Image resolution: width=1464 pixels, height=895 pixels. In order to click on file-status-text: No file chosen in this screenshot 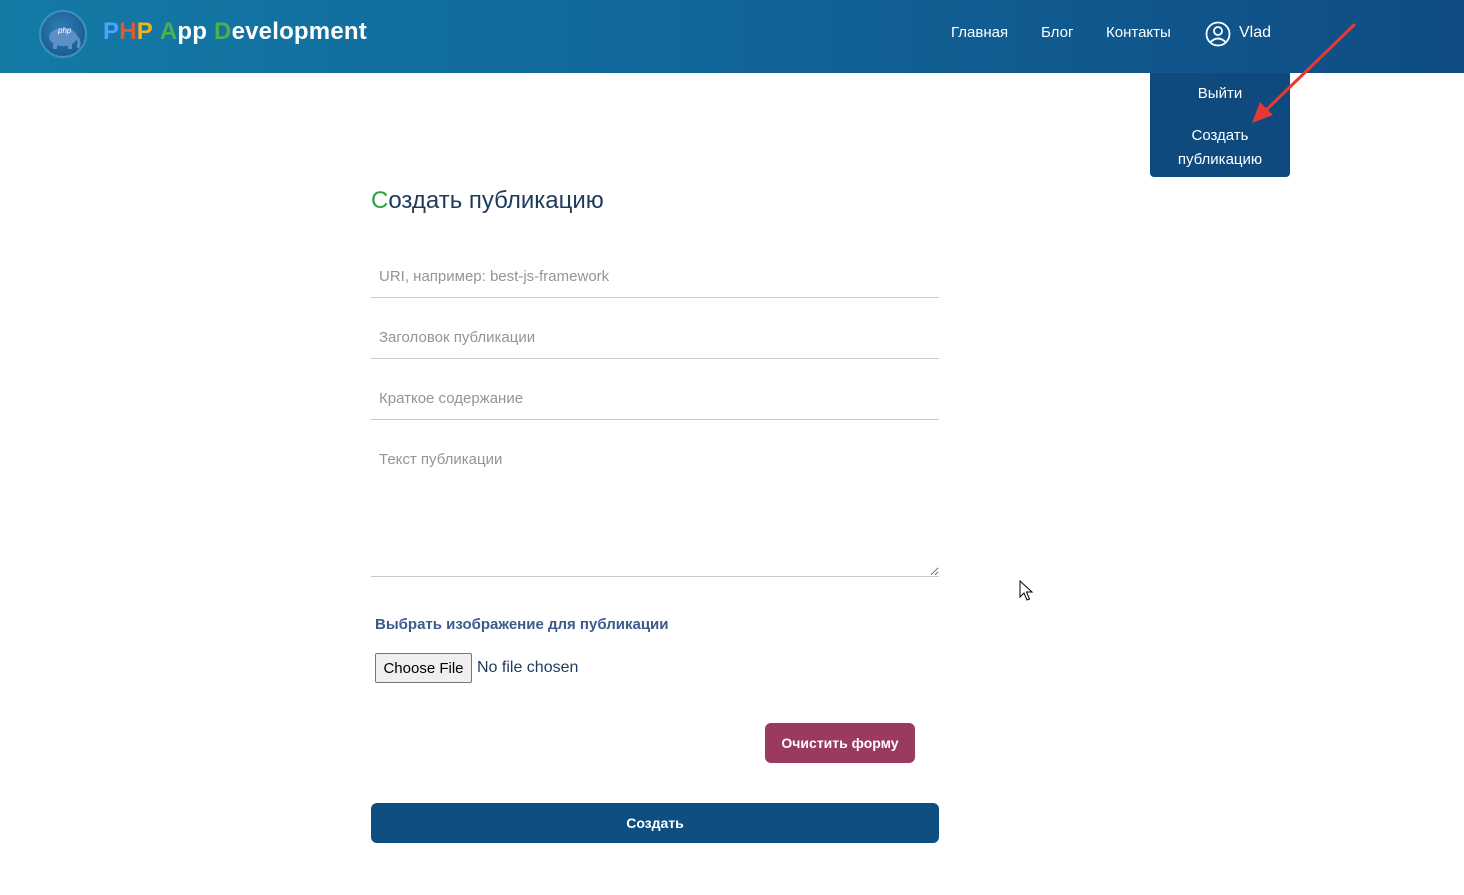, I will do `click(528, 667)`.